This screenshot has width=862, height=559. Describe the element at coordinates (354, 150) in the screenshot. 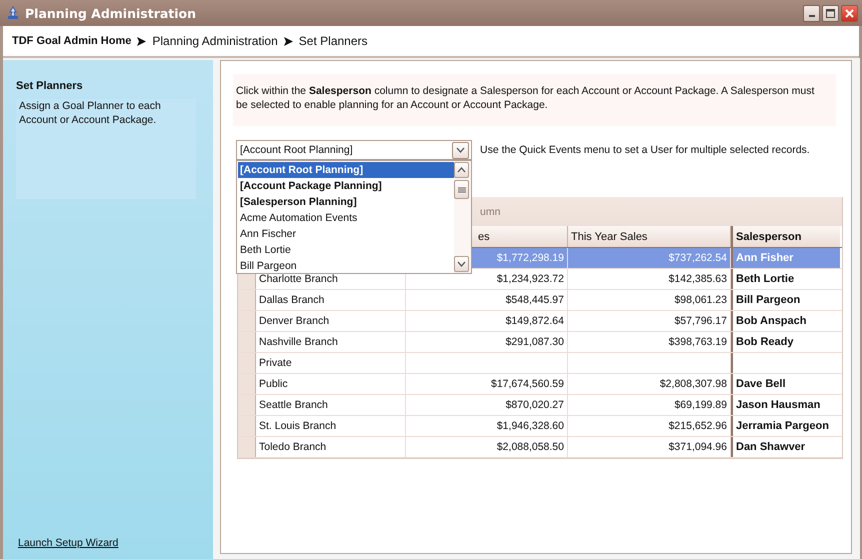

I see `account-dropdown: [Account Root Planning]` at that location.